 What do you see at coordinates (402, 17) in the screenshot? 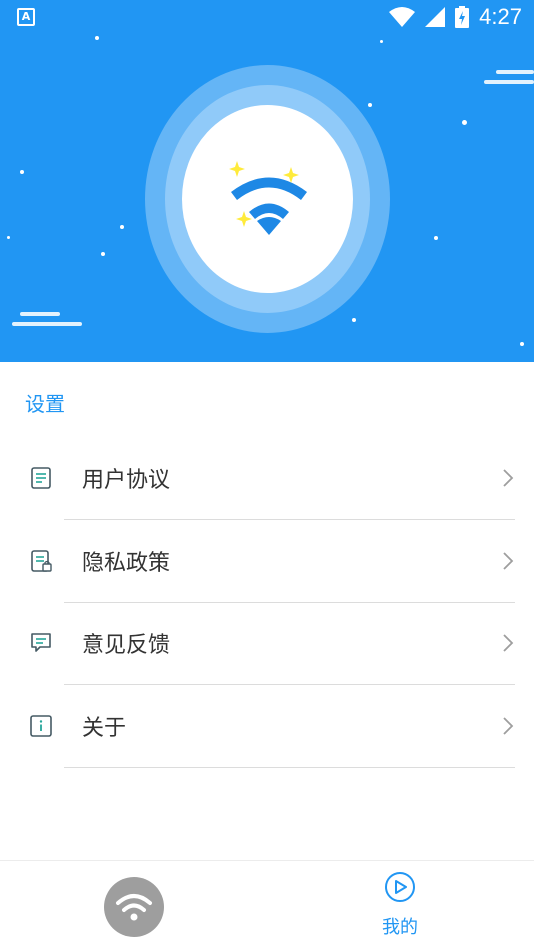
I see `wifi-signal-icon` at bounding box center [402, 17].